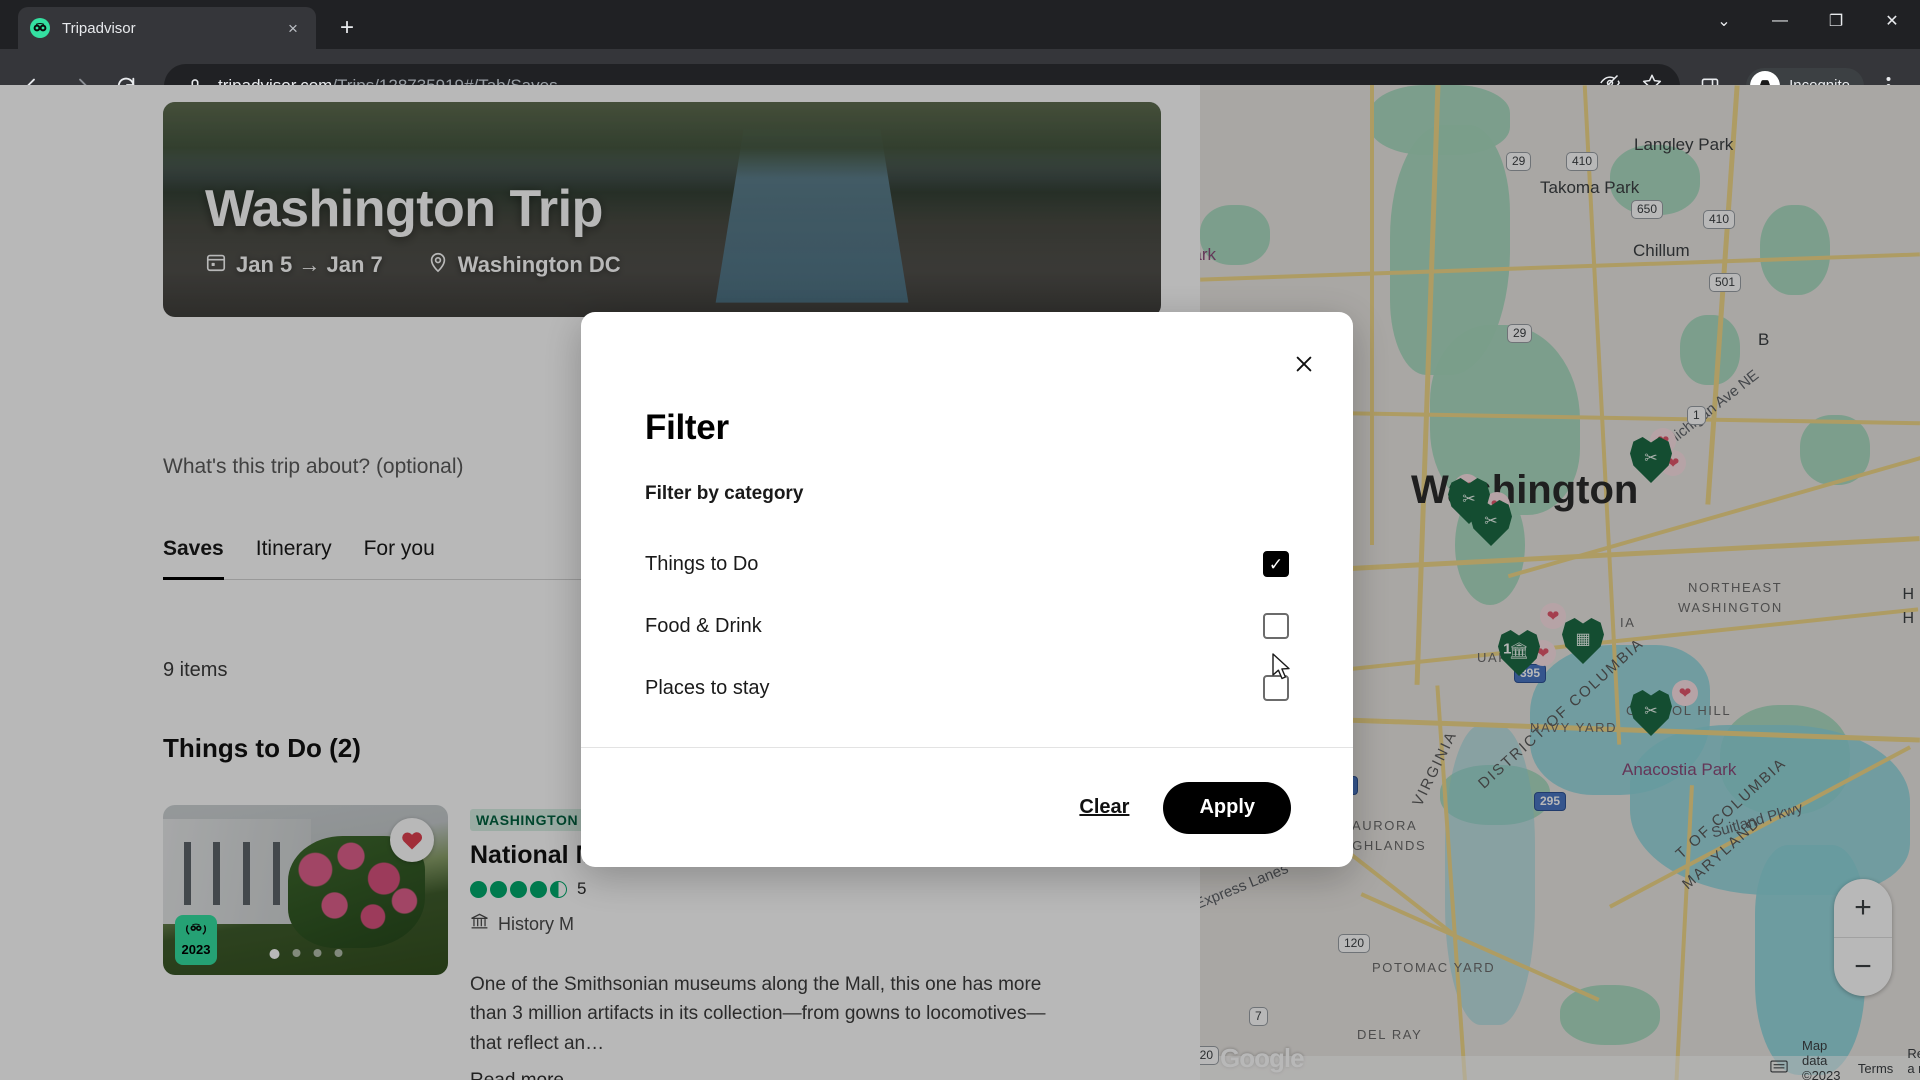  Describe the element at coordinates (687, 427) in the screenshot. I see `modal-title: Filter` at that location.